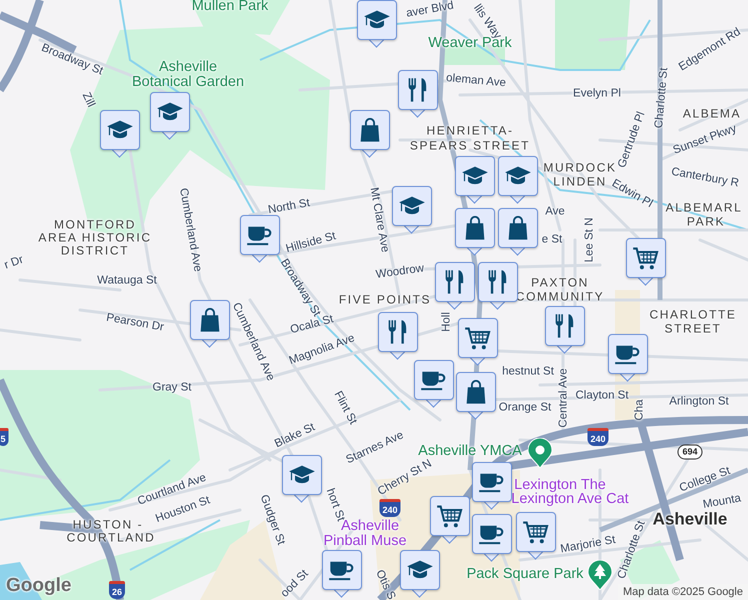  I want to click on street-label: Flint St, so click(345, 408).